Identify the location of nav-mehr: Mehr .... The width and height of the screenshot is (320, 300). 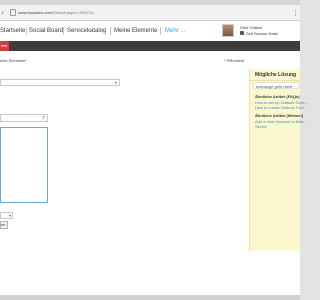
(175, 31).